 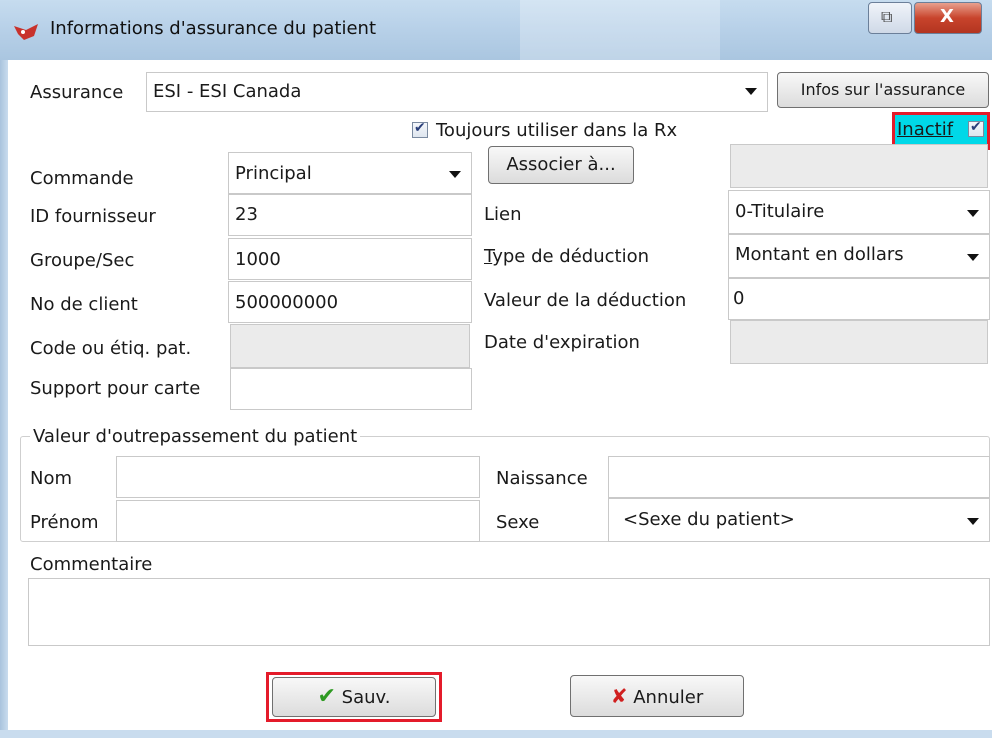 What do you see at coordinates (819, 254) in the screenshot?
I see `deduction-type-value: Montant en dollars` at bounding box center [819, 254].